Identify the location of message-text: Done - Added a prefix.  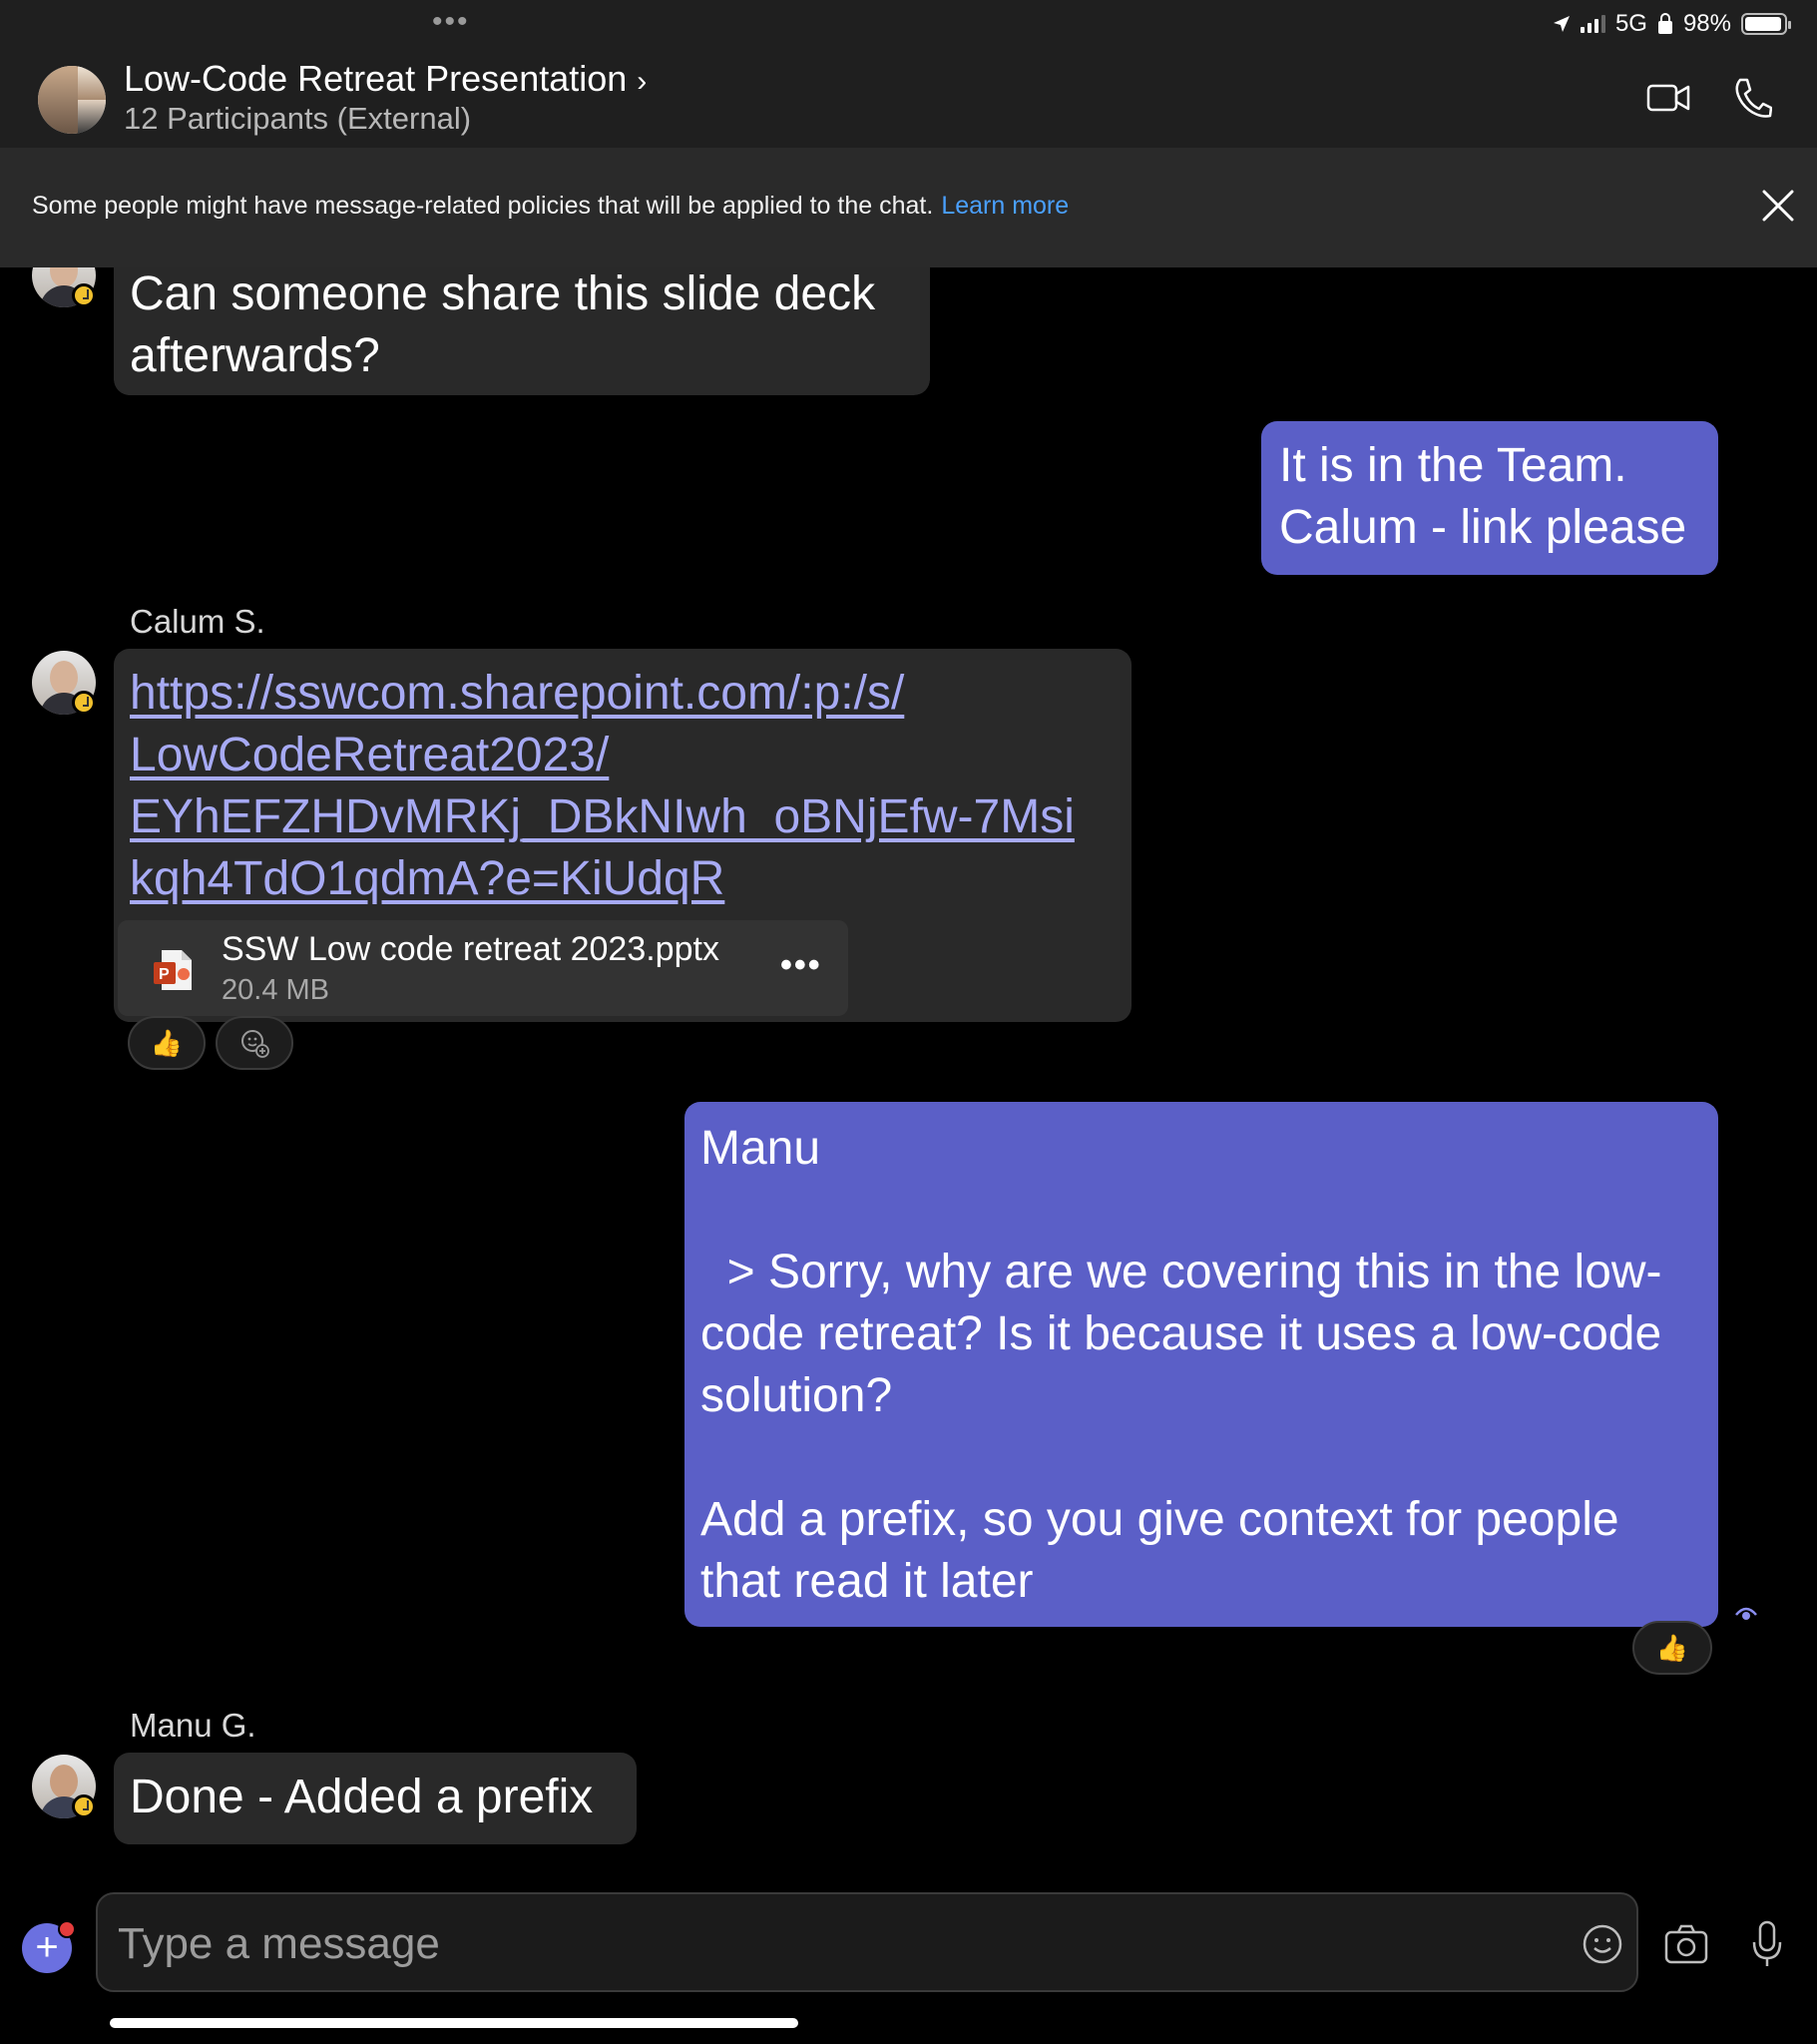
(362, 1797).